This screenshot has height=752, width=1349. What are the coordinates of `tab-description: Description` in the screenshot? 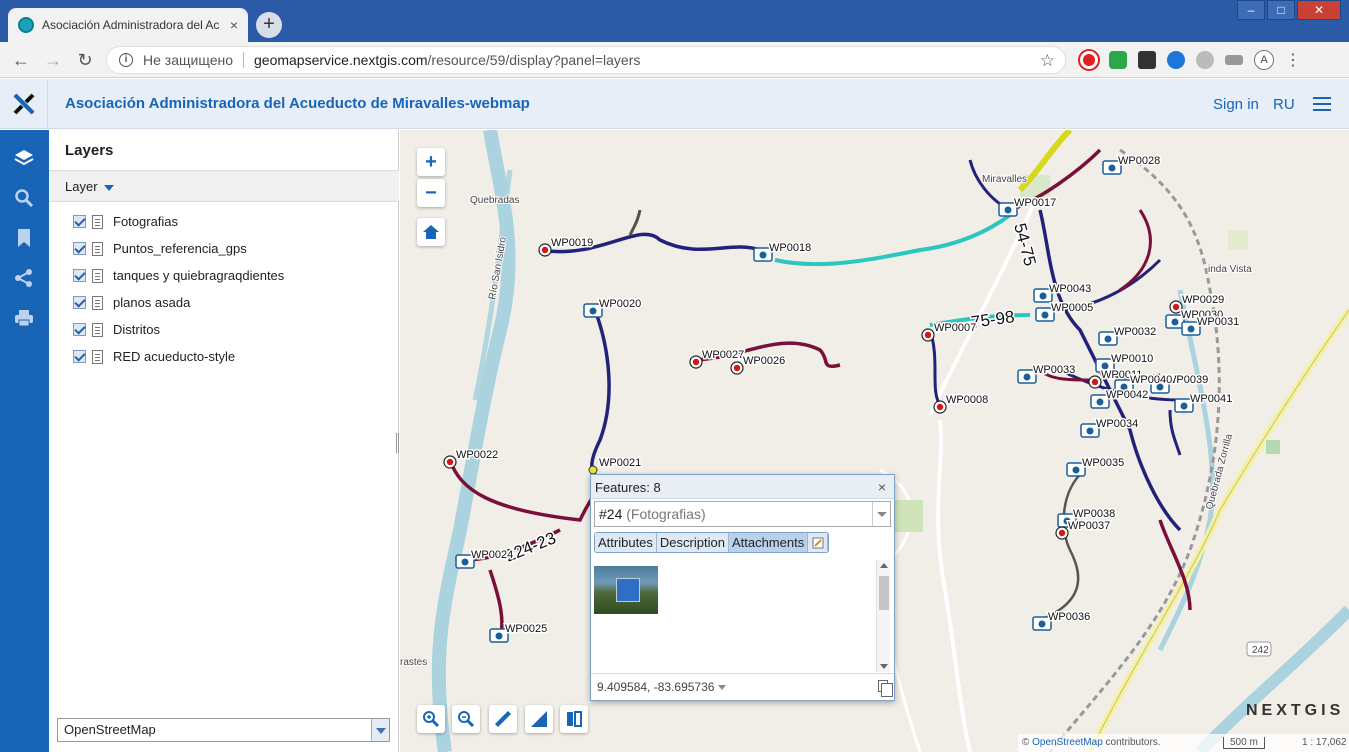 It's located at (692, 542).